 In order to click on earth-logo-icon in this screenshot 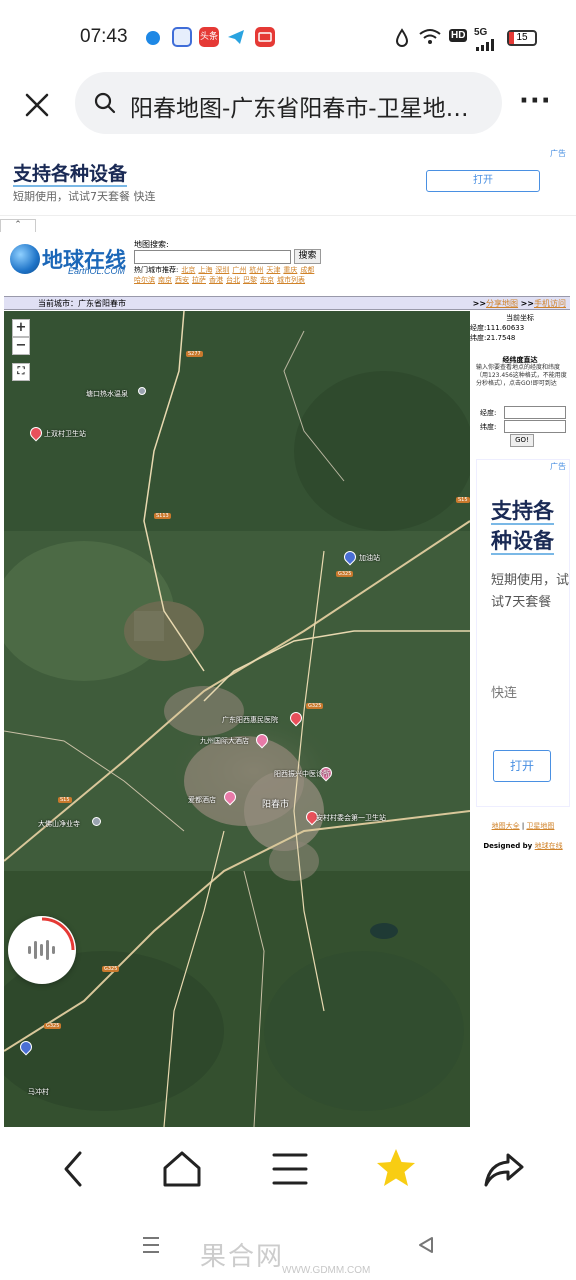, I will do `click(25, 259)`.